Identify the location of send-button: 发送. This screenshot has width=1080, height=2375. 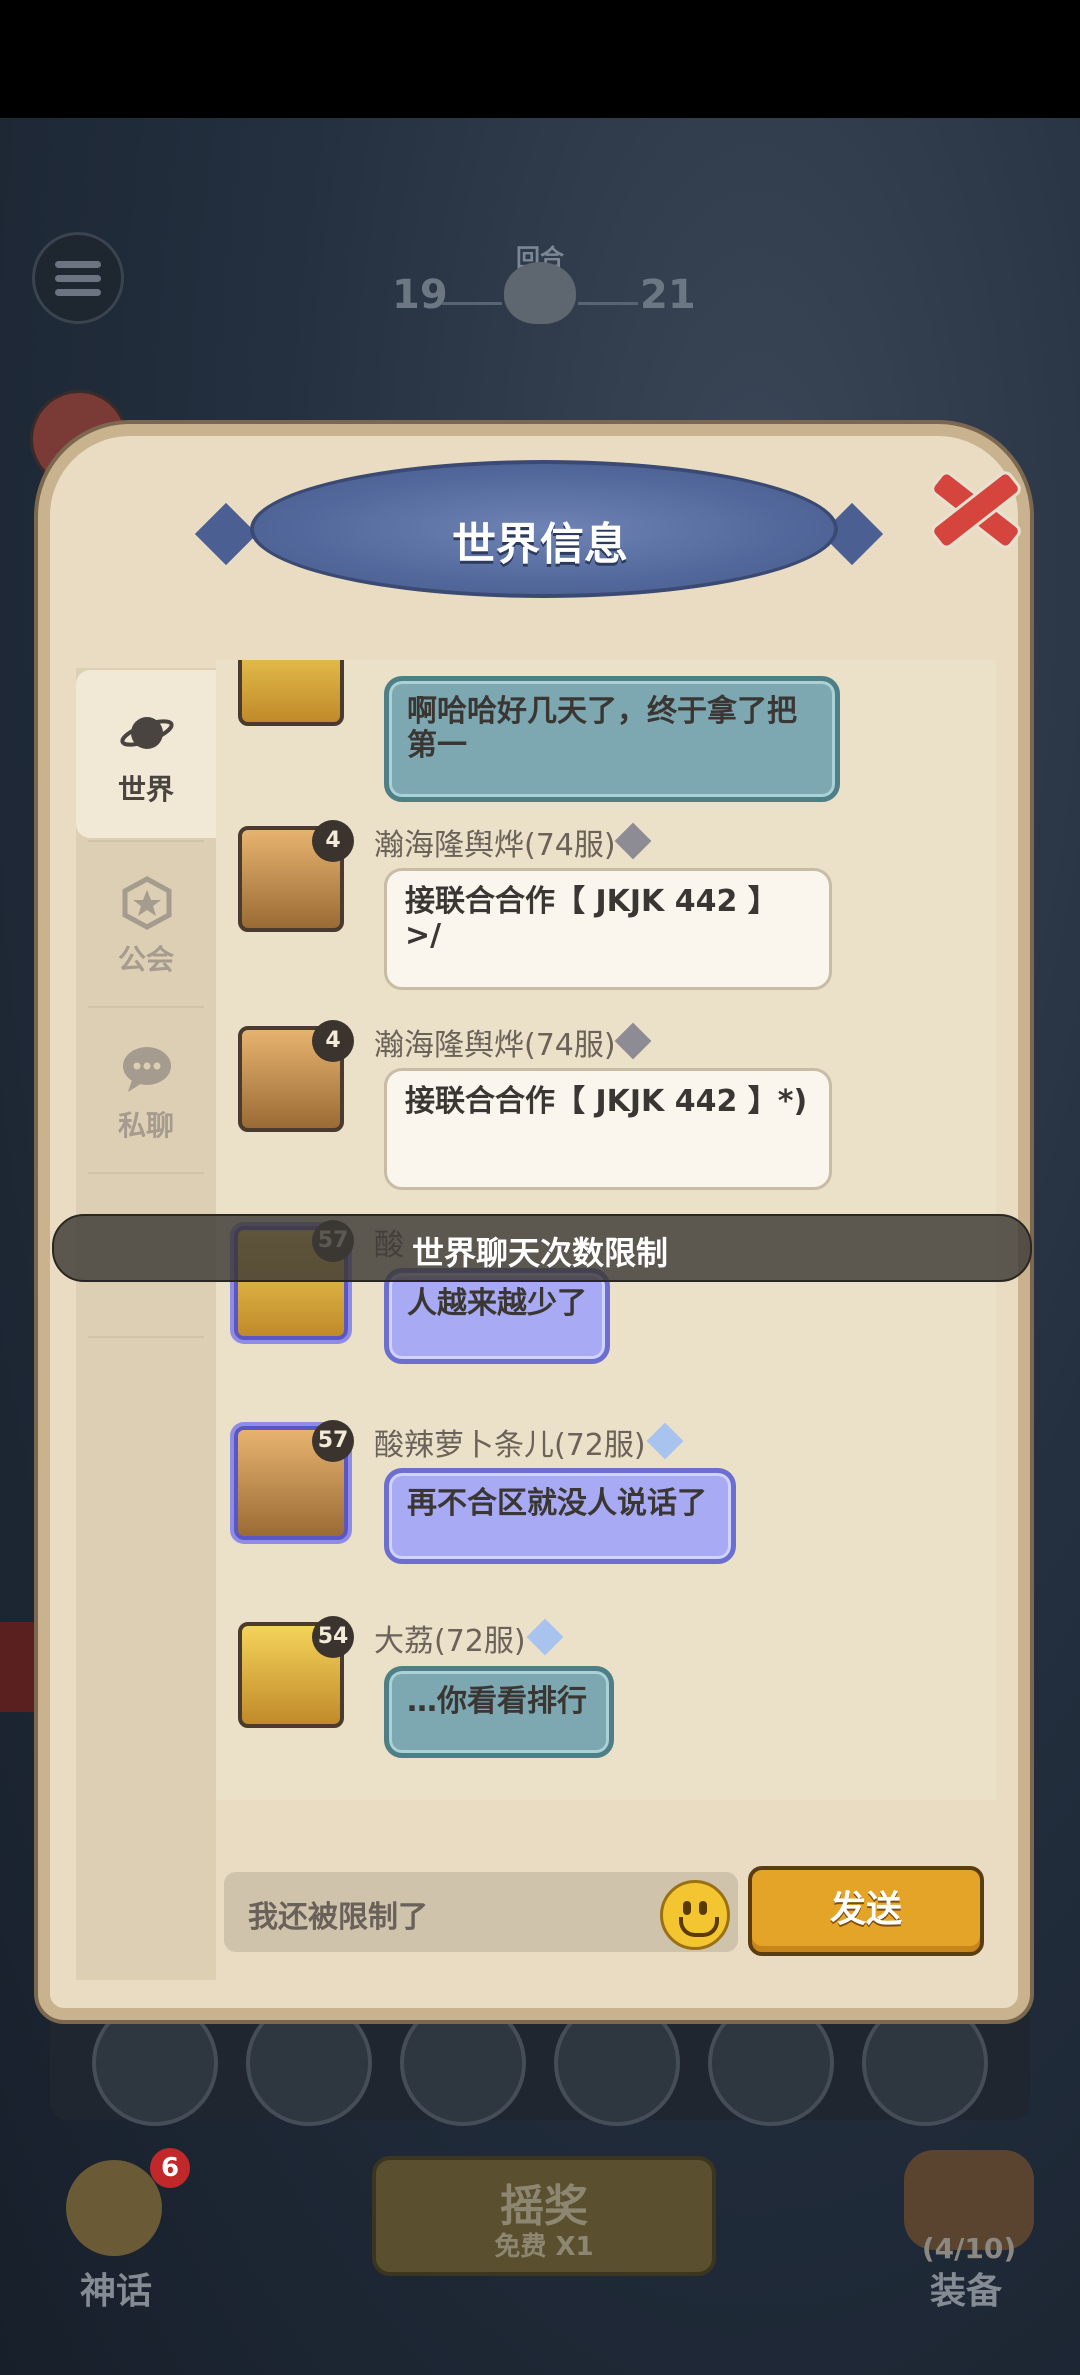
(866, 1911).